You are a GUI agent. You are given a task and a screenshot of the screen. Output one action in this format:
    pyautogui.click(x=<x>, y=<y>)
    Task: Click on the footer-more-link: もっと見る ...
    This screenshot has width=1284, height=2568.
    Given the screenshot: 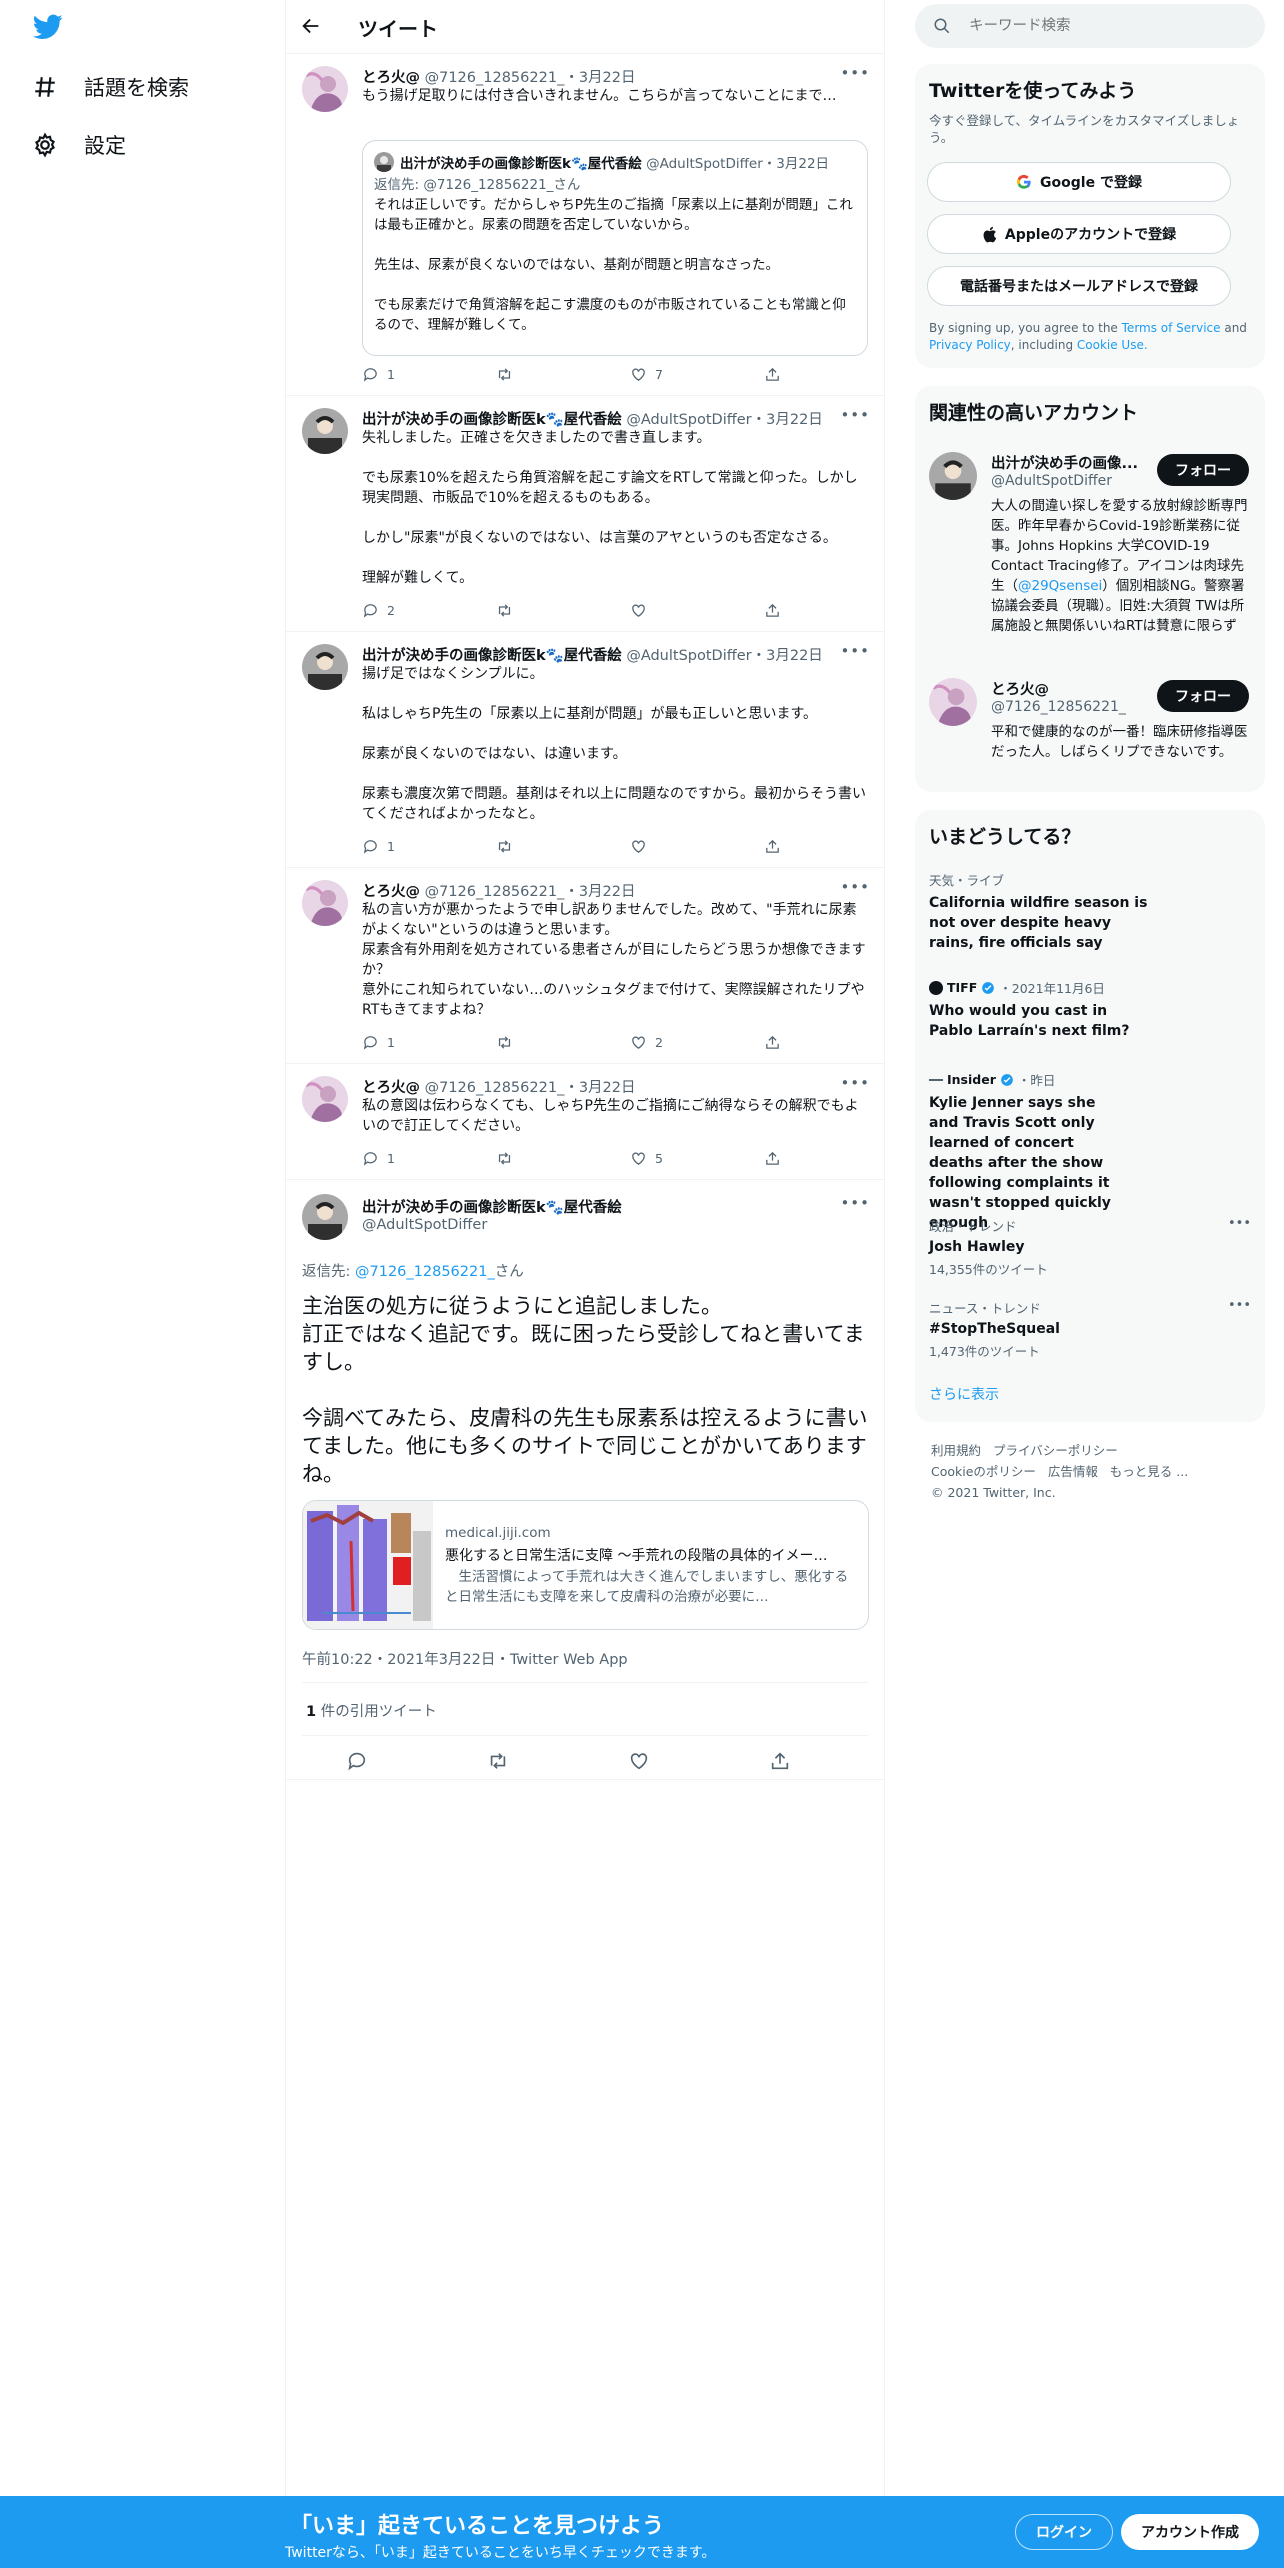 What is the action you would take?
    pyautogui.click(x=1149, y=1471)
    